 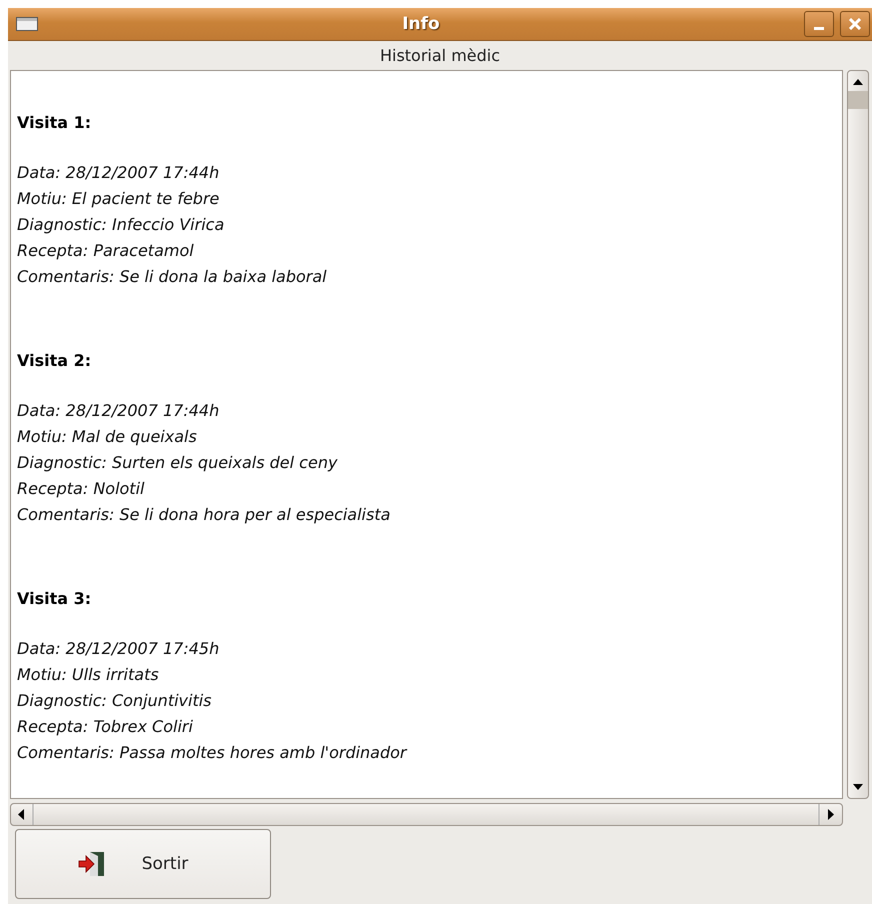 What do you see at coordinates (212, 753) in the screenshot?
I see `visit-detail: Comentaris: Passa moltes hores amb l'ordinador` at bounding box center [212, 753].